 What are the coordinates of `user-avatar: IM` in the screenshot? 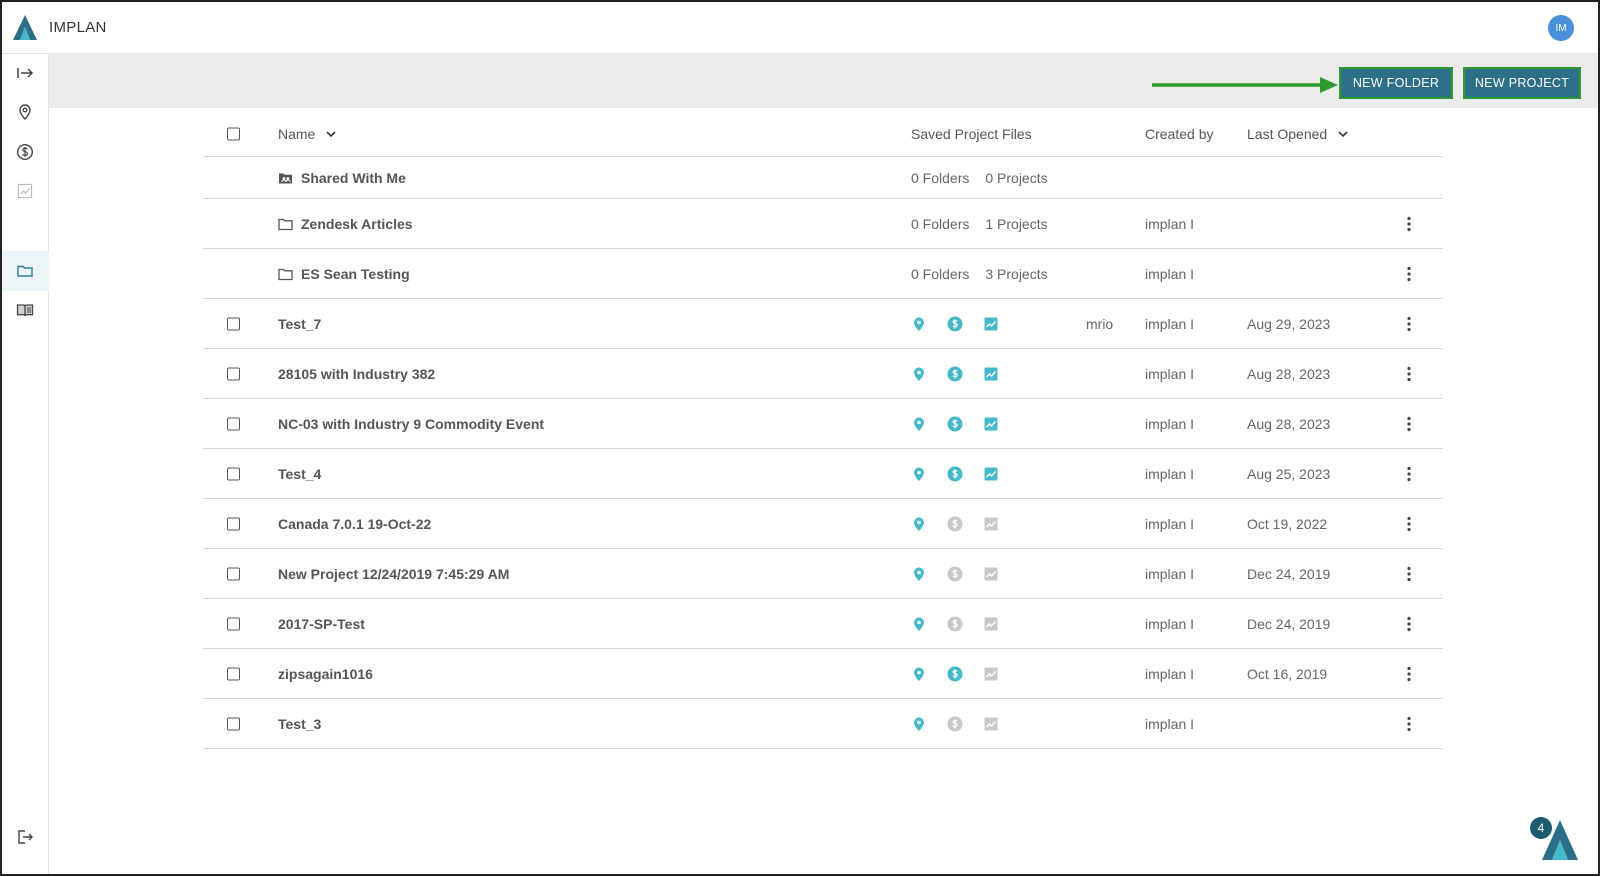 It's located at (1561, 28).